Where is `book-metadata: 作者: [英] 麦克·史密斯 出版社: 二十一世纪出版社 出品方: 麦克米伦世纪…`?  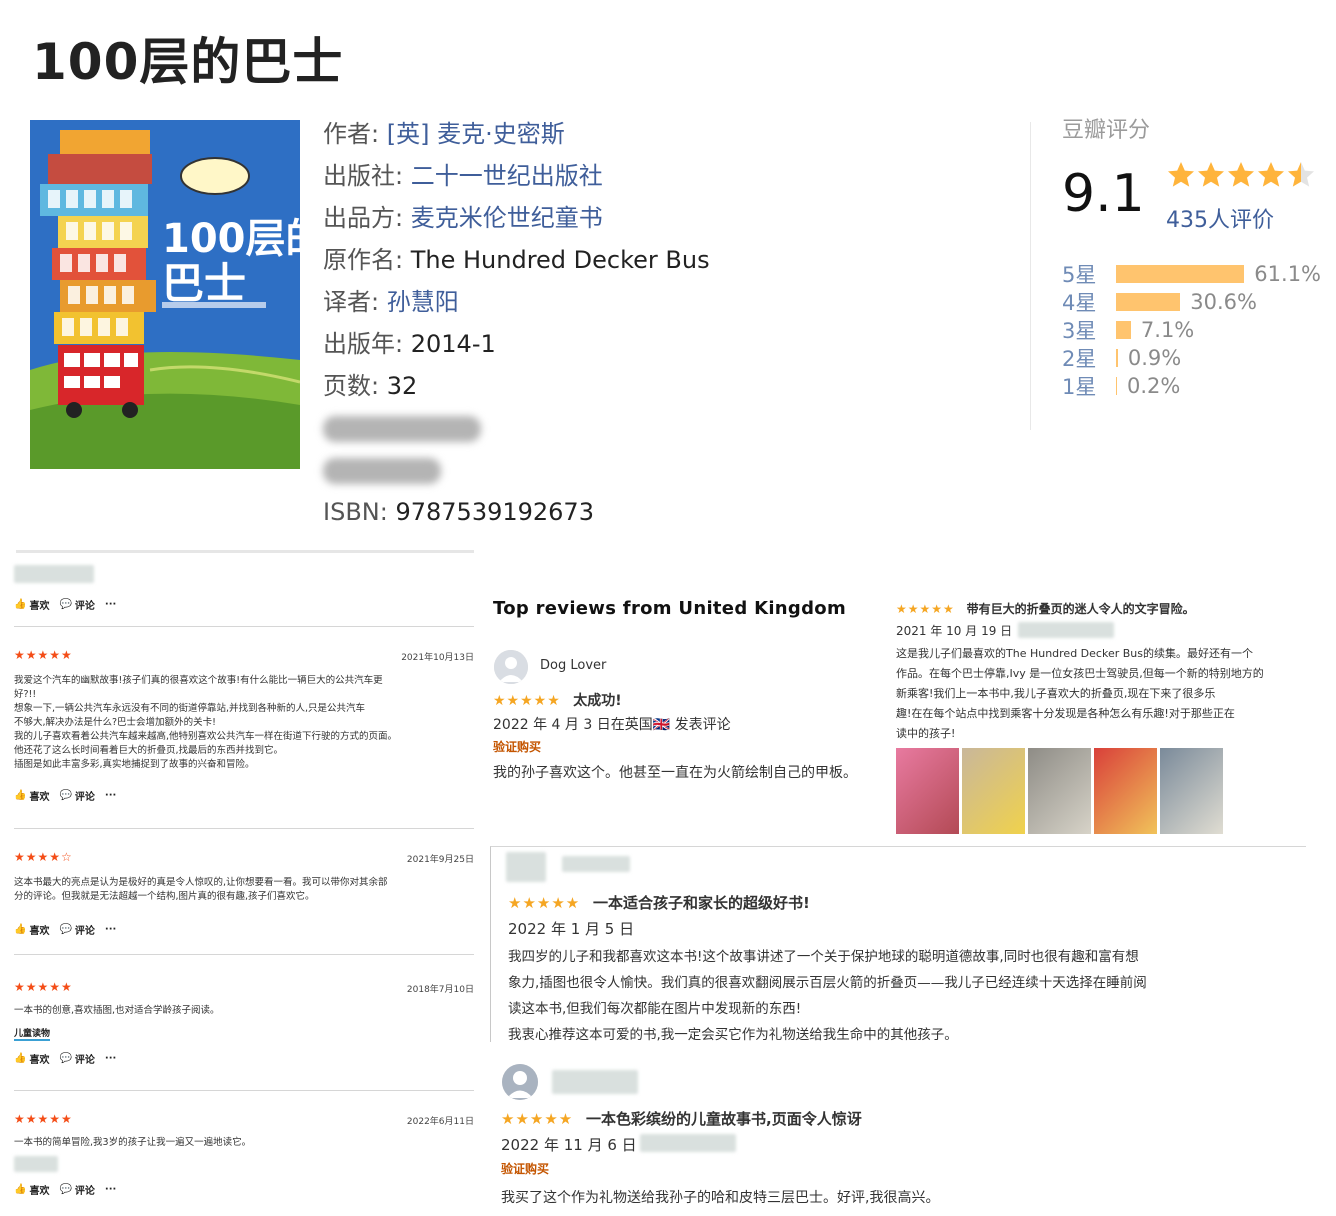 book-metadata: 作者: [英] 麦克·史密斯 出版社: 二十一世纪出版社 出品方: 麦克米伦世纪… is located at coordinates (533, 326).